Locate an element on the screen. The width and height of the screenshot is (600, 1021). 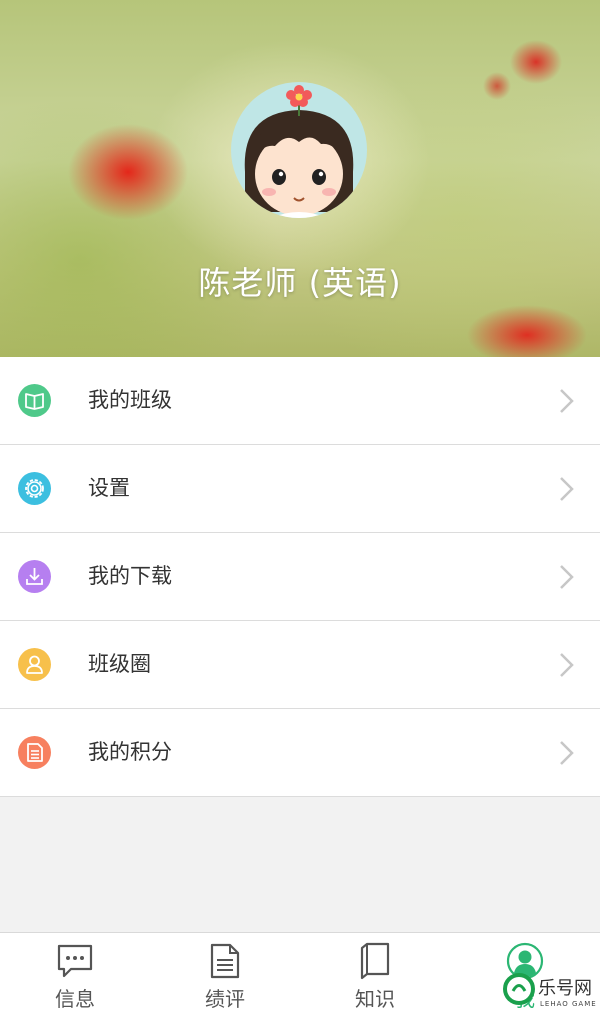
menu-item-my-downloads: 我的下载 is located at coordinates (300, 577).